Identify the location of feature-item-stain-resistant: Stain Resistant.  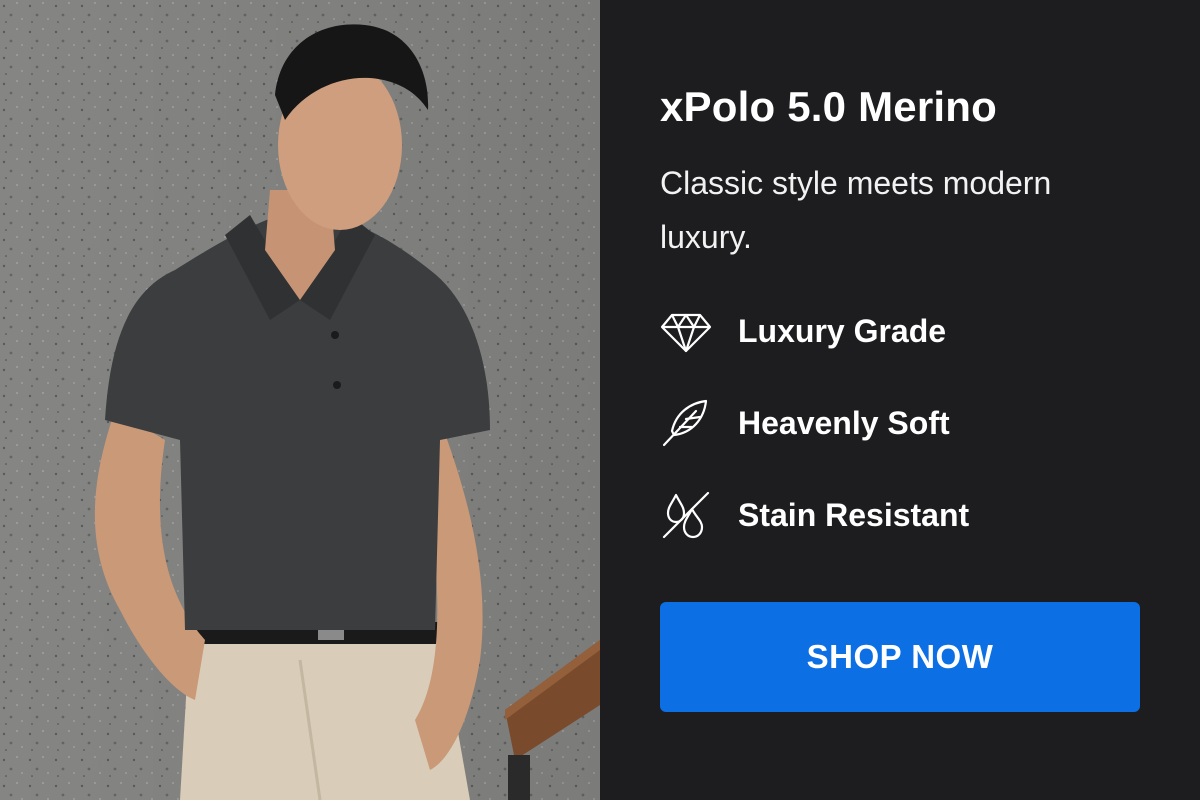
(900, 535).